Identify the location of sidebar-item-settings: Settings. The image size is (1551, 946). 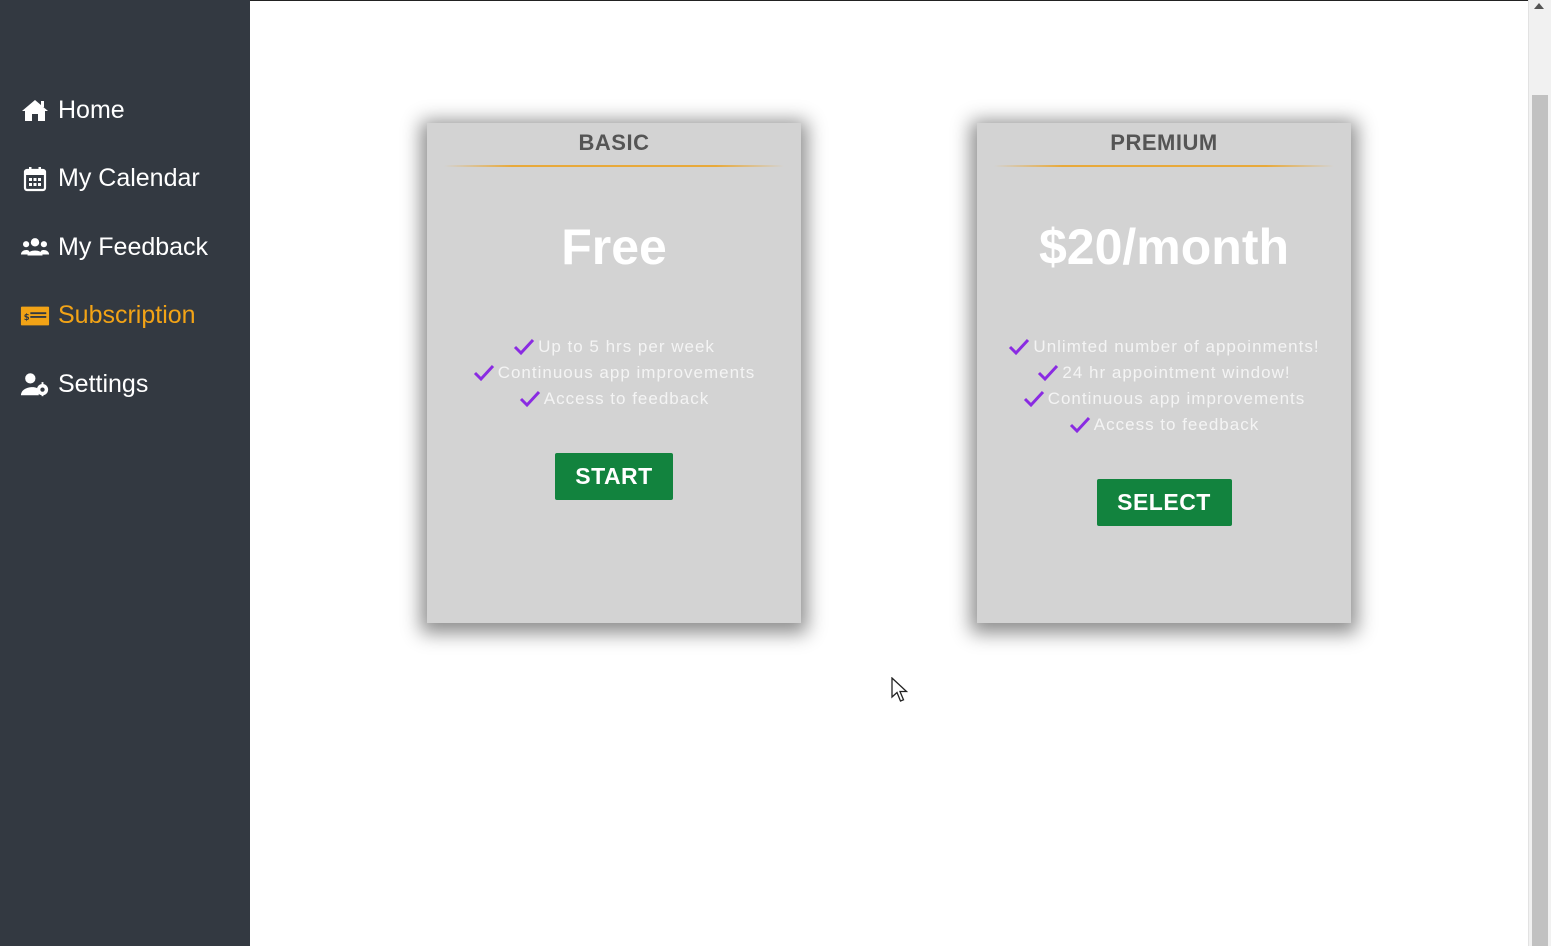
(114, 384).